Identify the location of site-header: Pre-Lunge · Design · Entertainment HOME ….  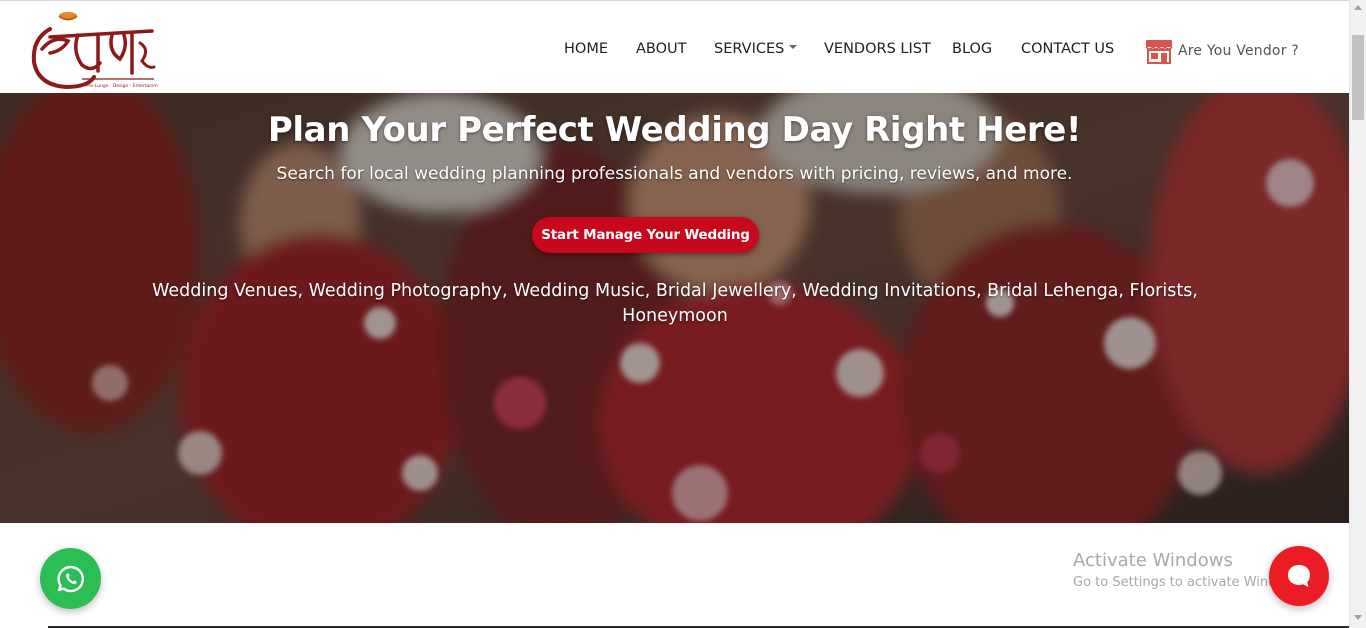
(674, 46).